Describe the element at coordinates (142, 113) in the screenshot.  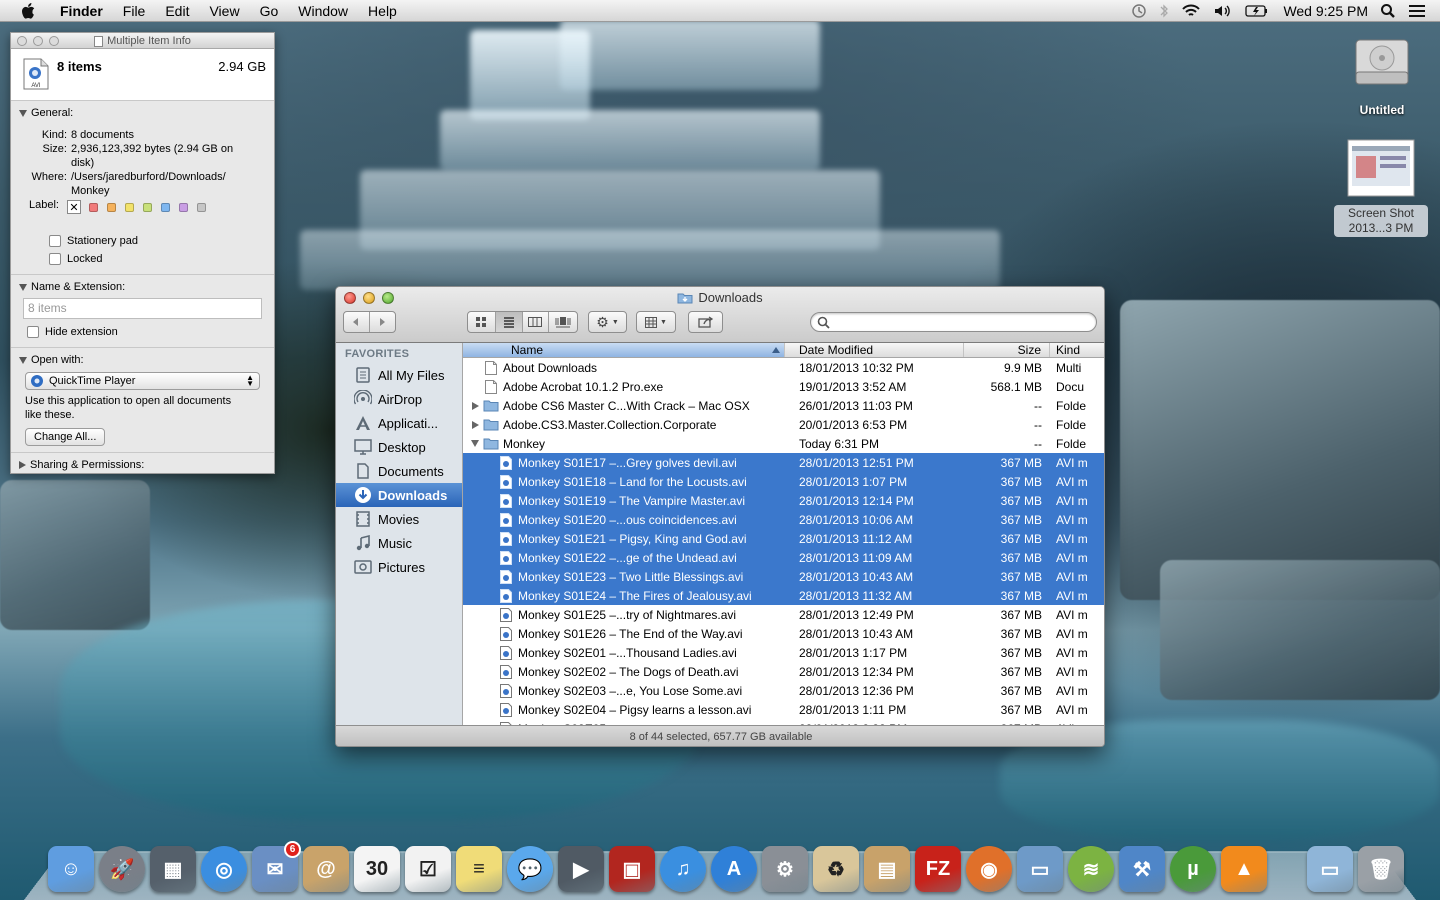
I see `general-section-toggle: General:` at that location.